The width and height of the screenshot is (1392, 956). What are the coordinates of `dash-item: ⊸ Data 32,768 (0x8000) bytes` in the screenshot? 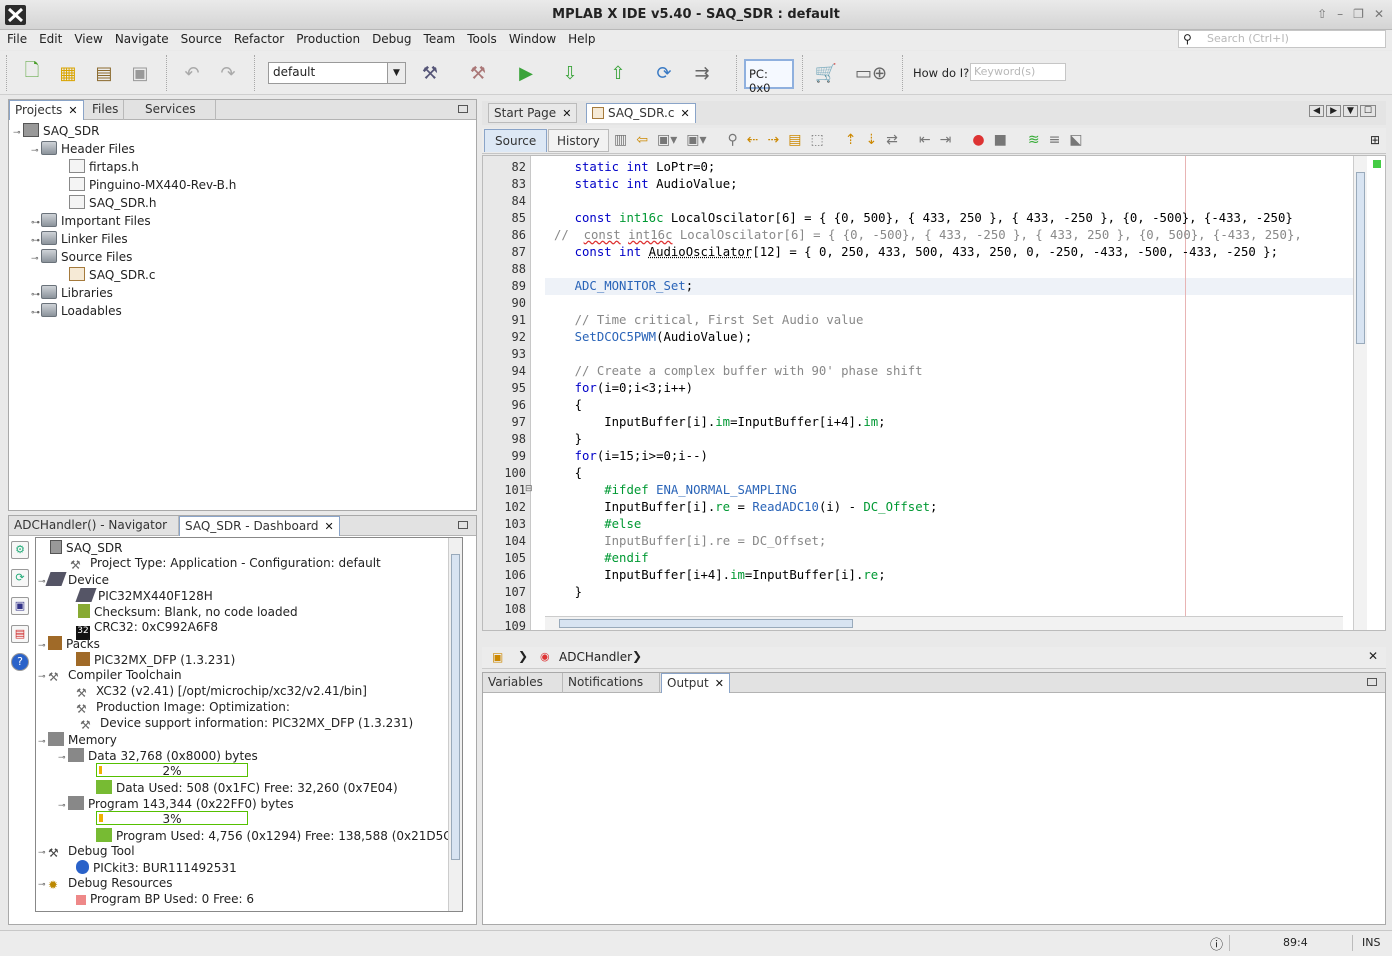 It's located at (158, 755).